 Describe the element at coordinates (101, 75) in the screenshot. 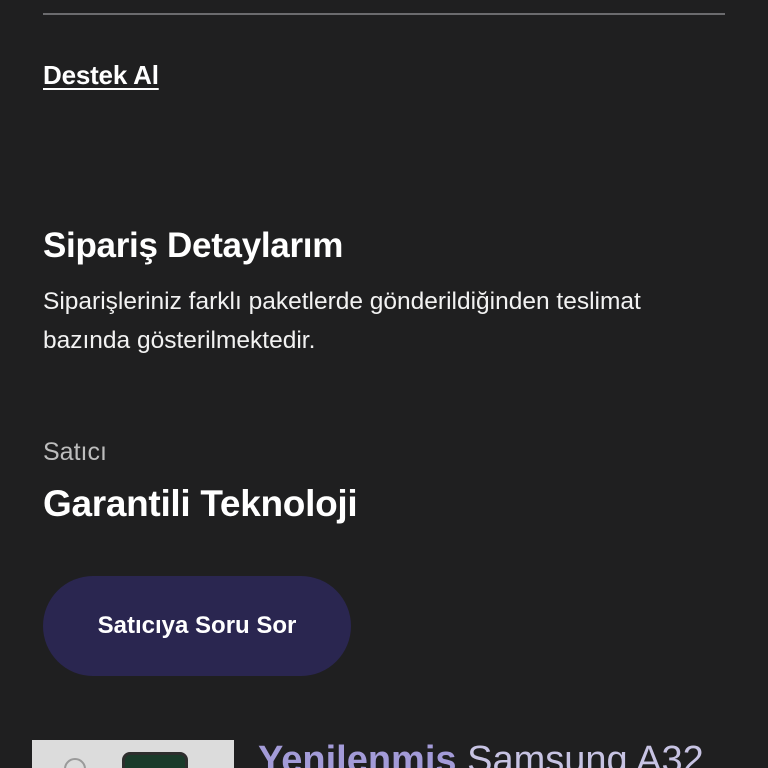

I see `get-support-link: Destek Al` at that location.